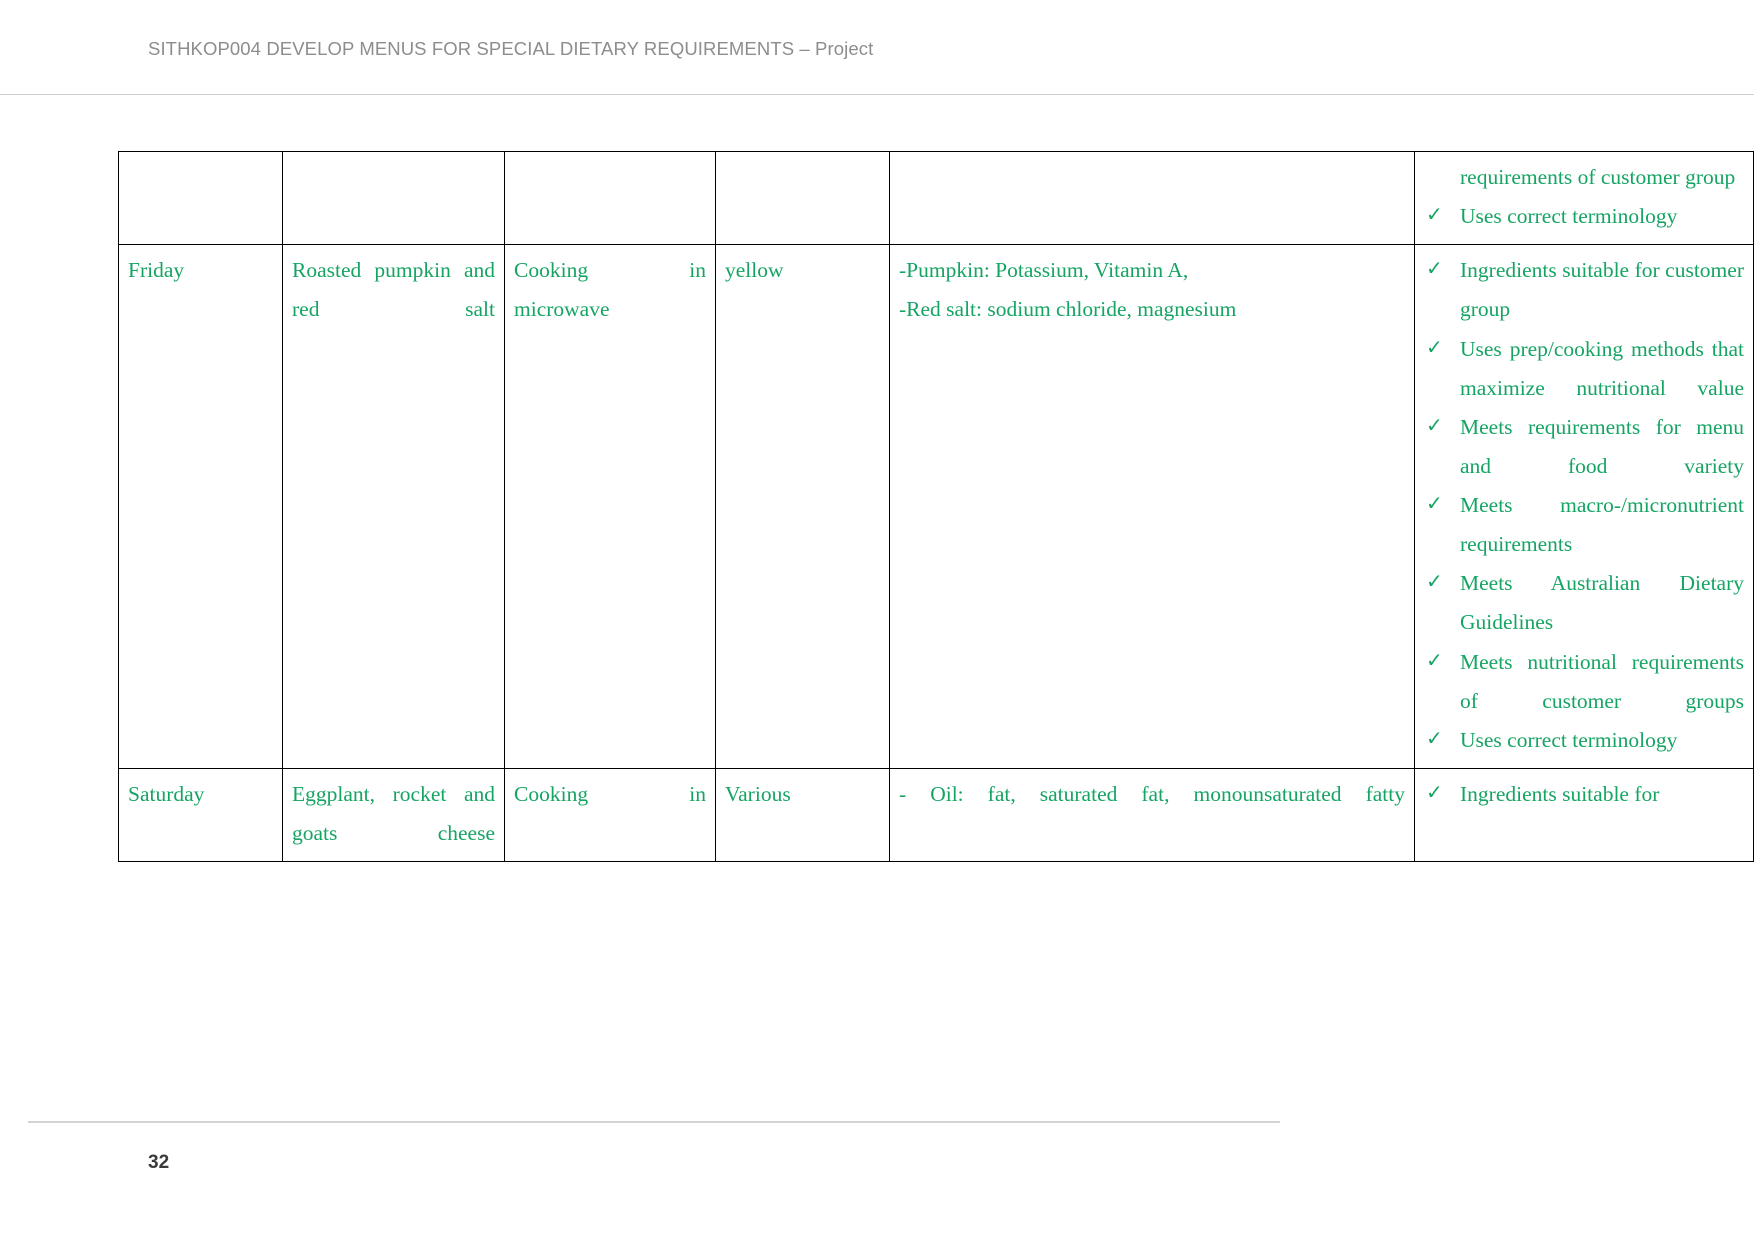 The height and width of the screenshot is (1241, 1754). What do you see at coordinates (802, 198) in the screenshot?
I see `cell-colour` at bounding box center [802, 198].